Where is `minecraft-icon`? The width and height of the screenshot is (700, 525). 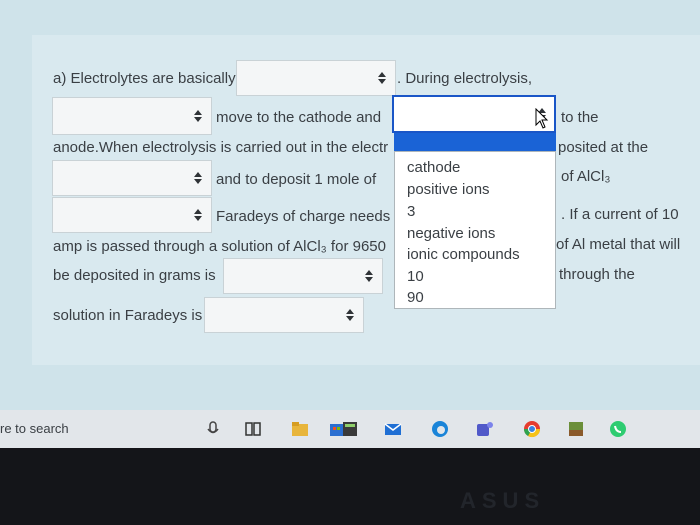 minecraft-icon is located at coordinates (576, 429).